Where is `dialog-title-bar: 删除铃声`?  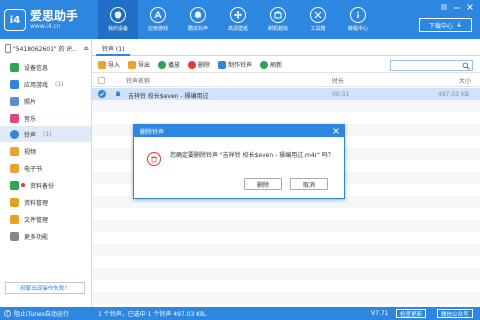 dialog-title-bar: 删除铃声 is located at coordinates (239, 131).